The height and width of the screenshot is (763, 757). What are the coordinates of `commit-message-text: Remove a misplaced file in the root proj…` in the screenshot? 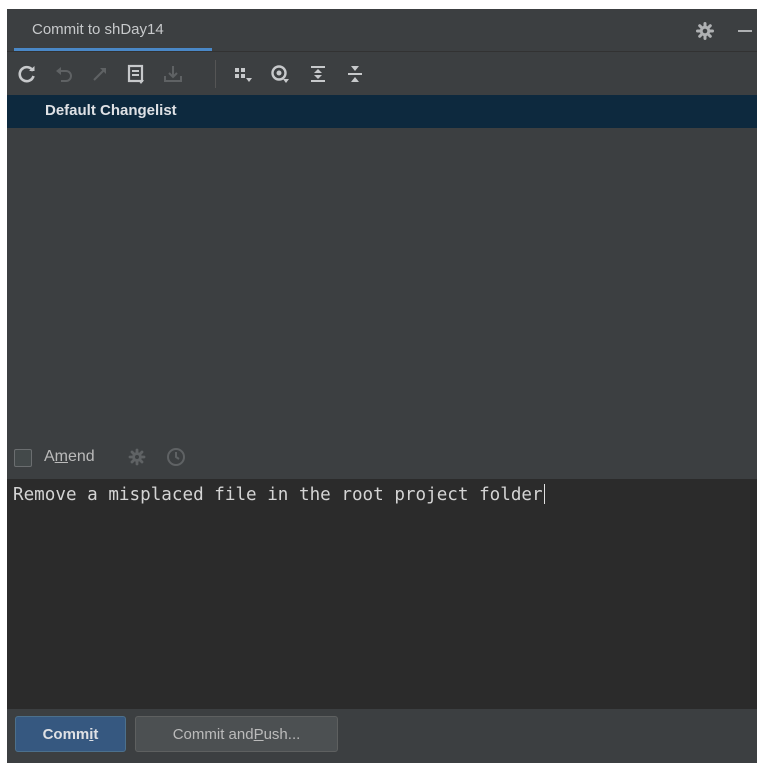 It's located at (279, 494).